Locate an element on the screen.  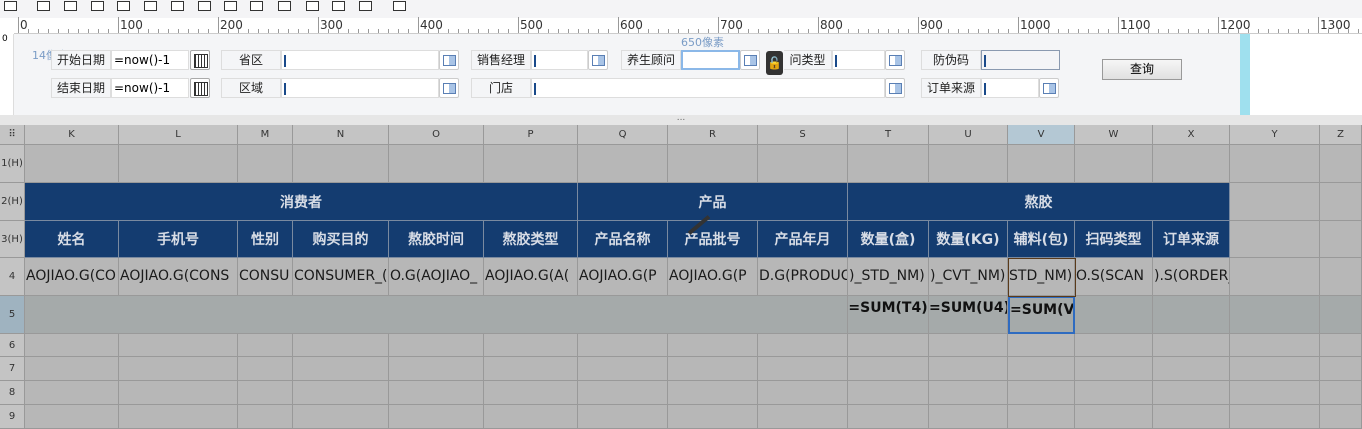
merged-cell is located at coordinates (436, 315).